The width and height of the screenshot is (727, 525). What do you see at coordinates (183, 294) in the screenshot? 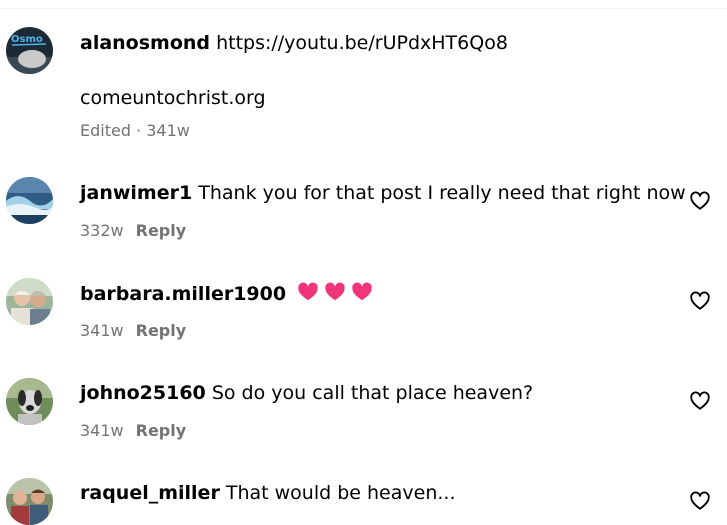
I see `comment-username: barbara.miller1900` at bounding box center [183, 294].